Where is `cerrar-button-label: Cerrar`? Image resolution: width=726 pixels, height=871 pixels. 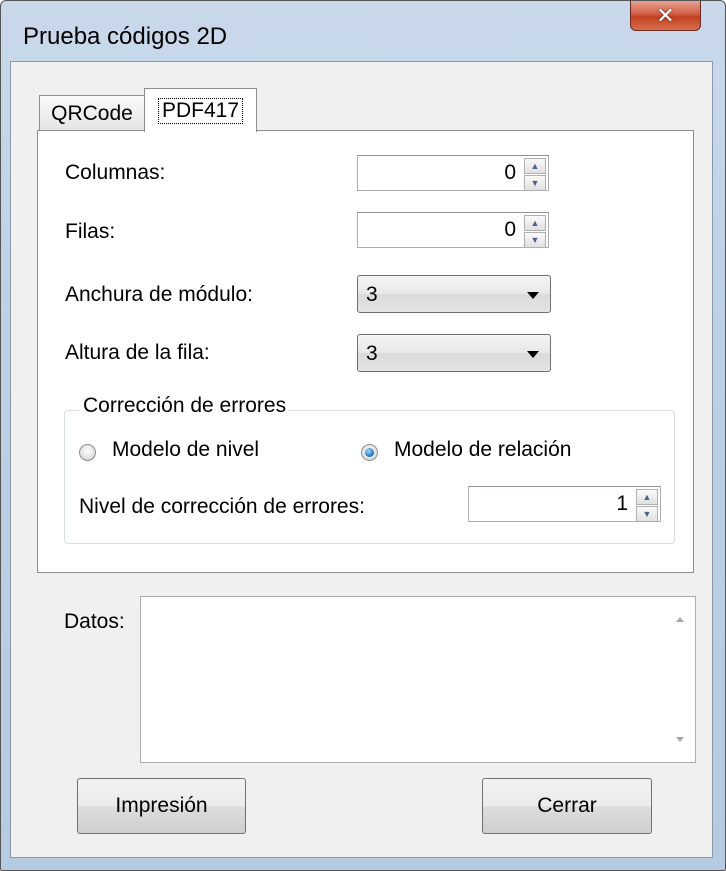 cerrar-button-label: Cerrar is located at coordinates (567, 805).